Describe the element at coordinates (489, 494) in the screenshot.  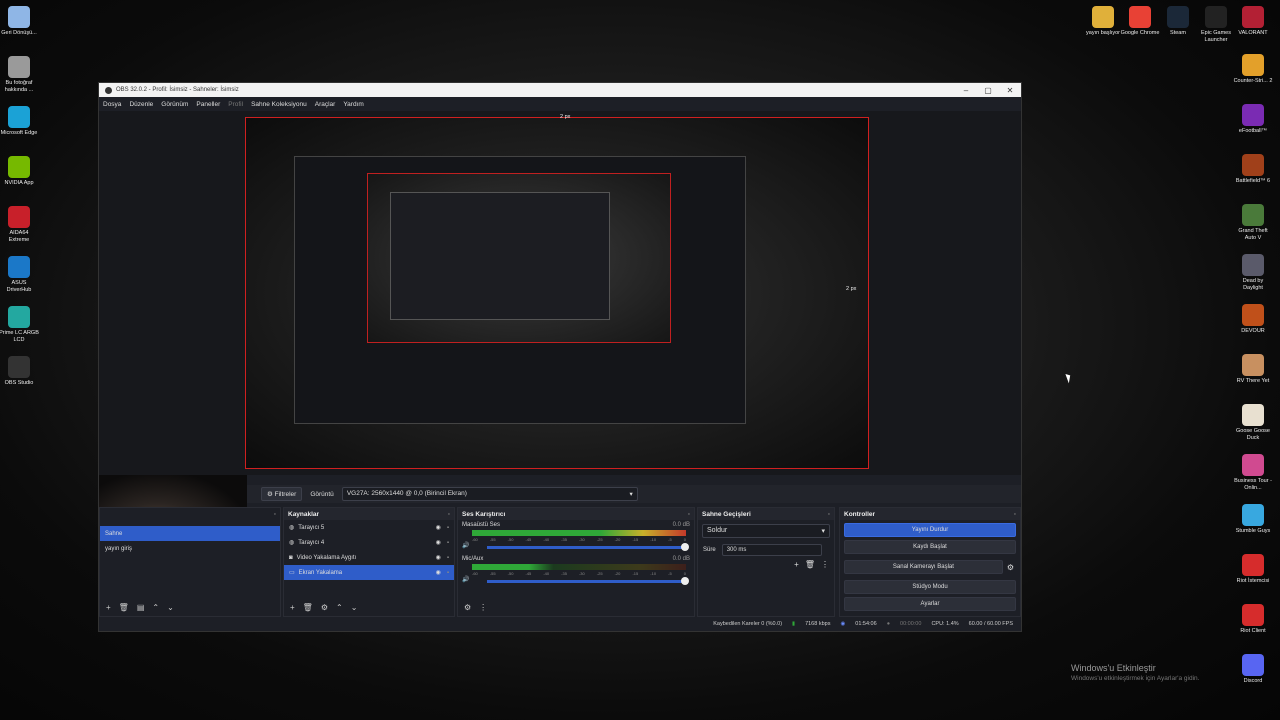
I see `source-select: VG27A: 2560x1440 @ 0,0 (Birincil Ekran) ▾` at that location.